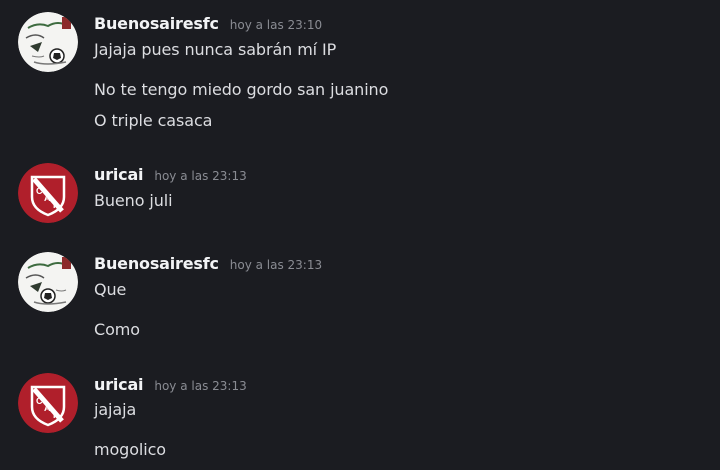 The width and height of the screenshot is (720, 470). I want to click on message-text: mogolico, so click(130, 449).